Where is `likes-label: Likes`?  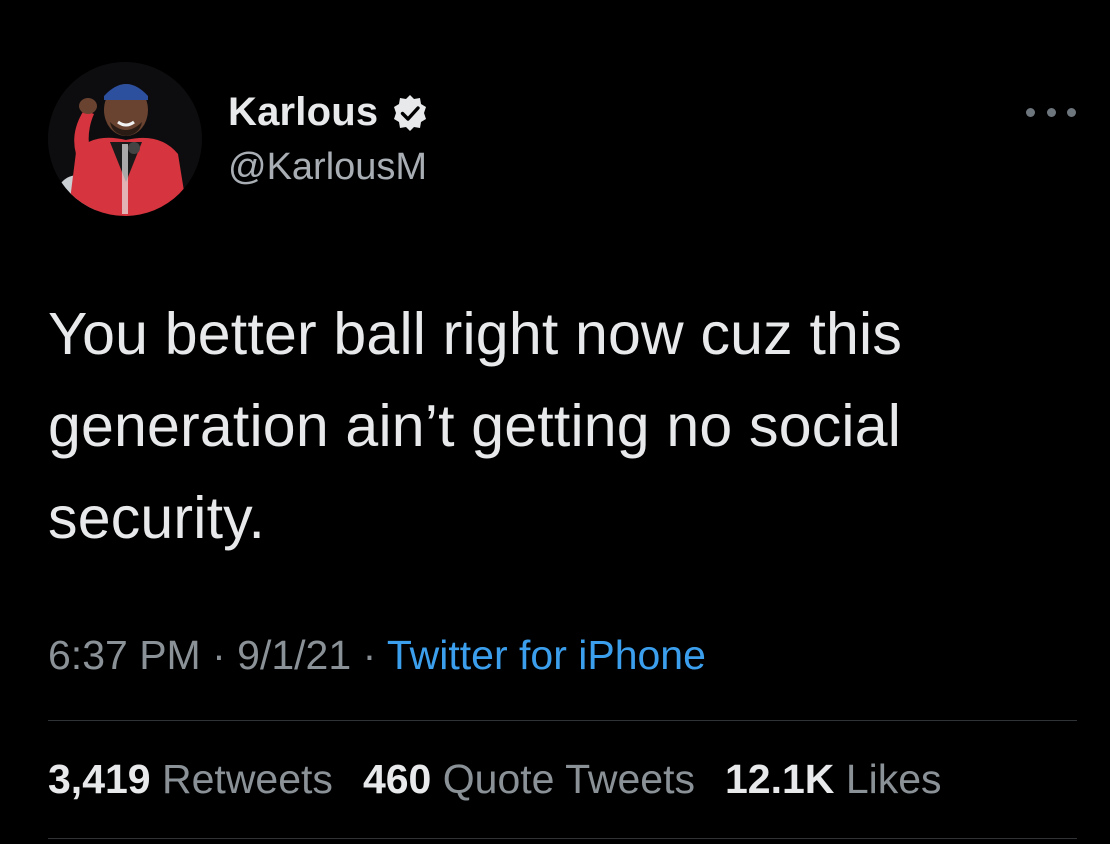 likes-label: Likes is located at coordinates (893, 779).